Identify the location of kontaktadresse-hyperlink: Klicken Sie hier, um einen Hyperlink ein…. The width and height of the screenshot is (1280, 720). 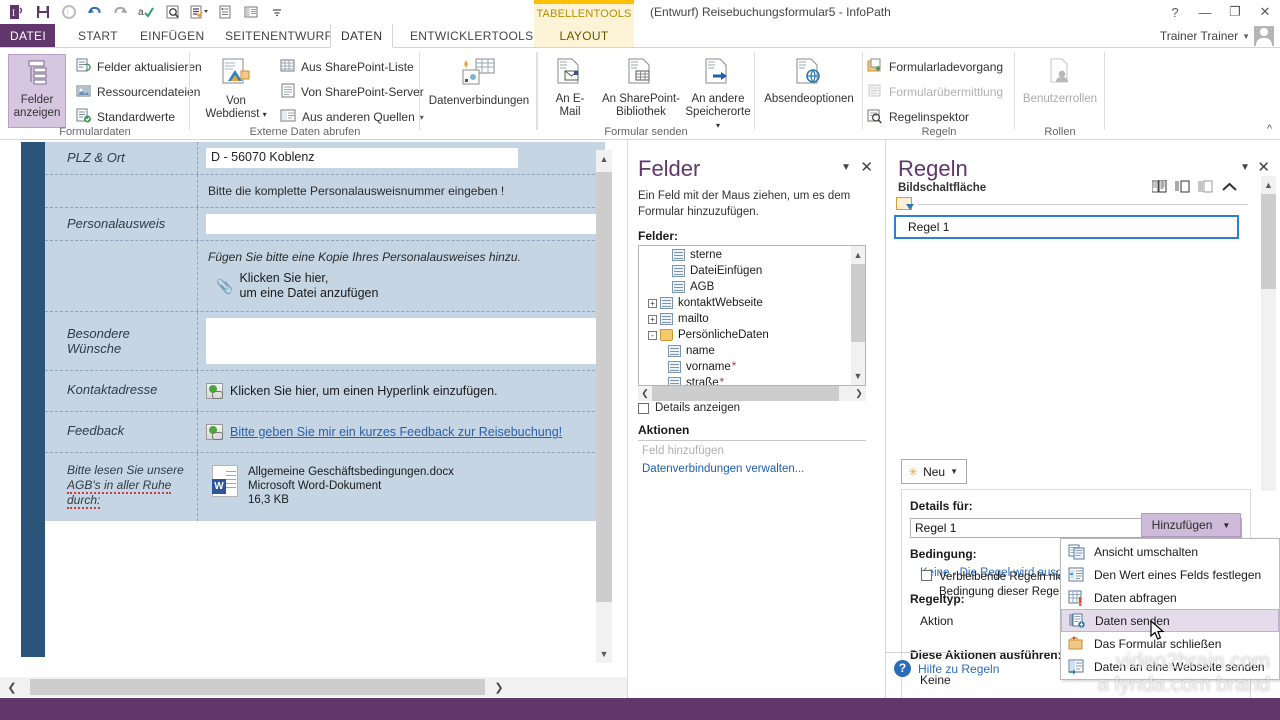
(401, 391).